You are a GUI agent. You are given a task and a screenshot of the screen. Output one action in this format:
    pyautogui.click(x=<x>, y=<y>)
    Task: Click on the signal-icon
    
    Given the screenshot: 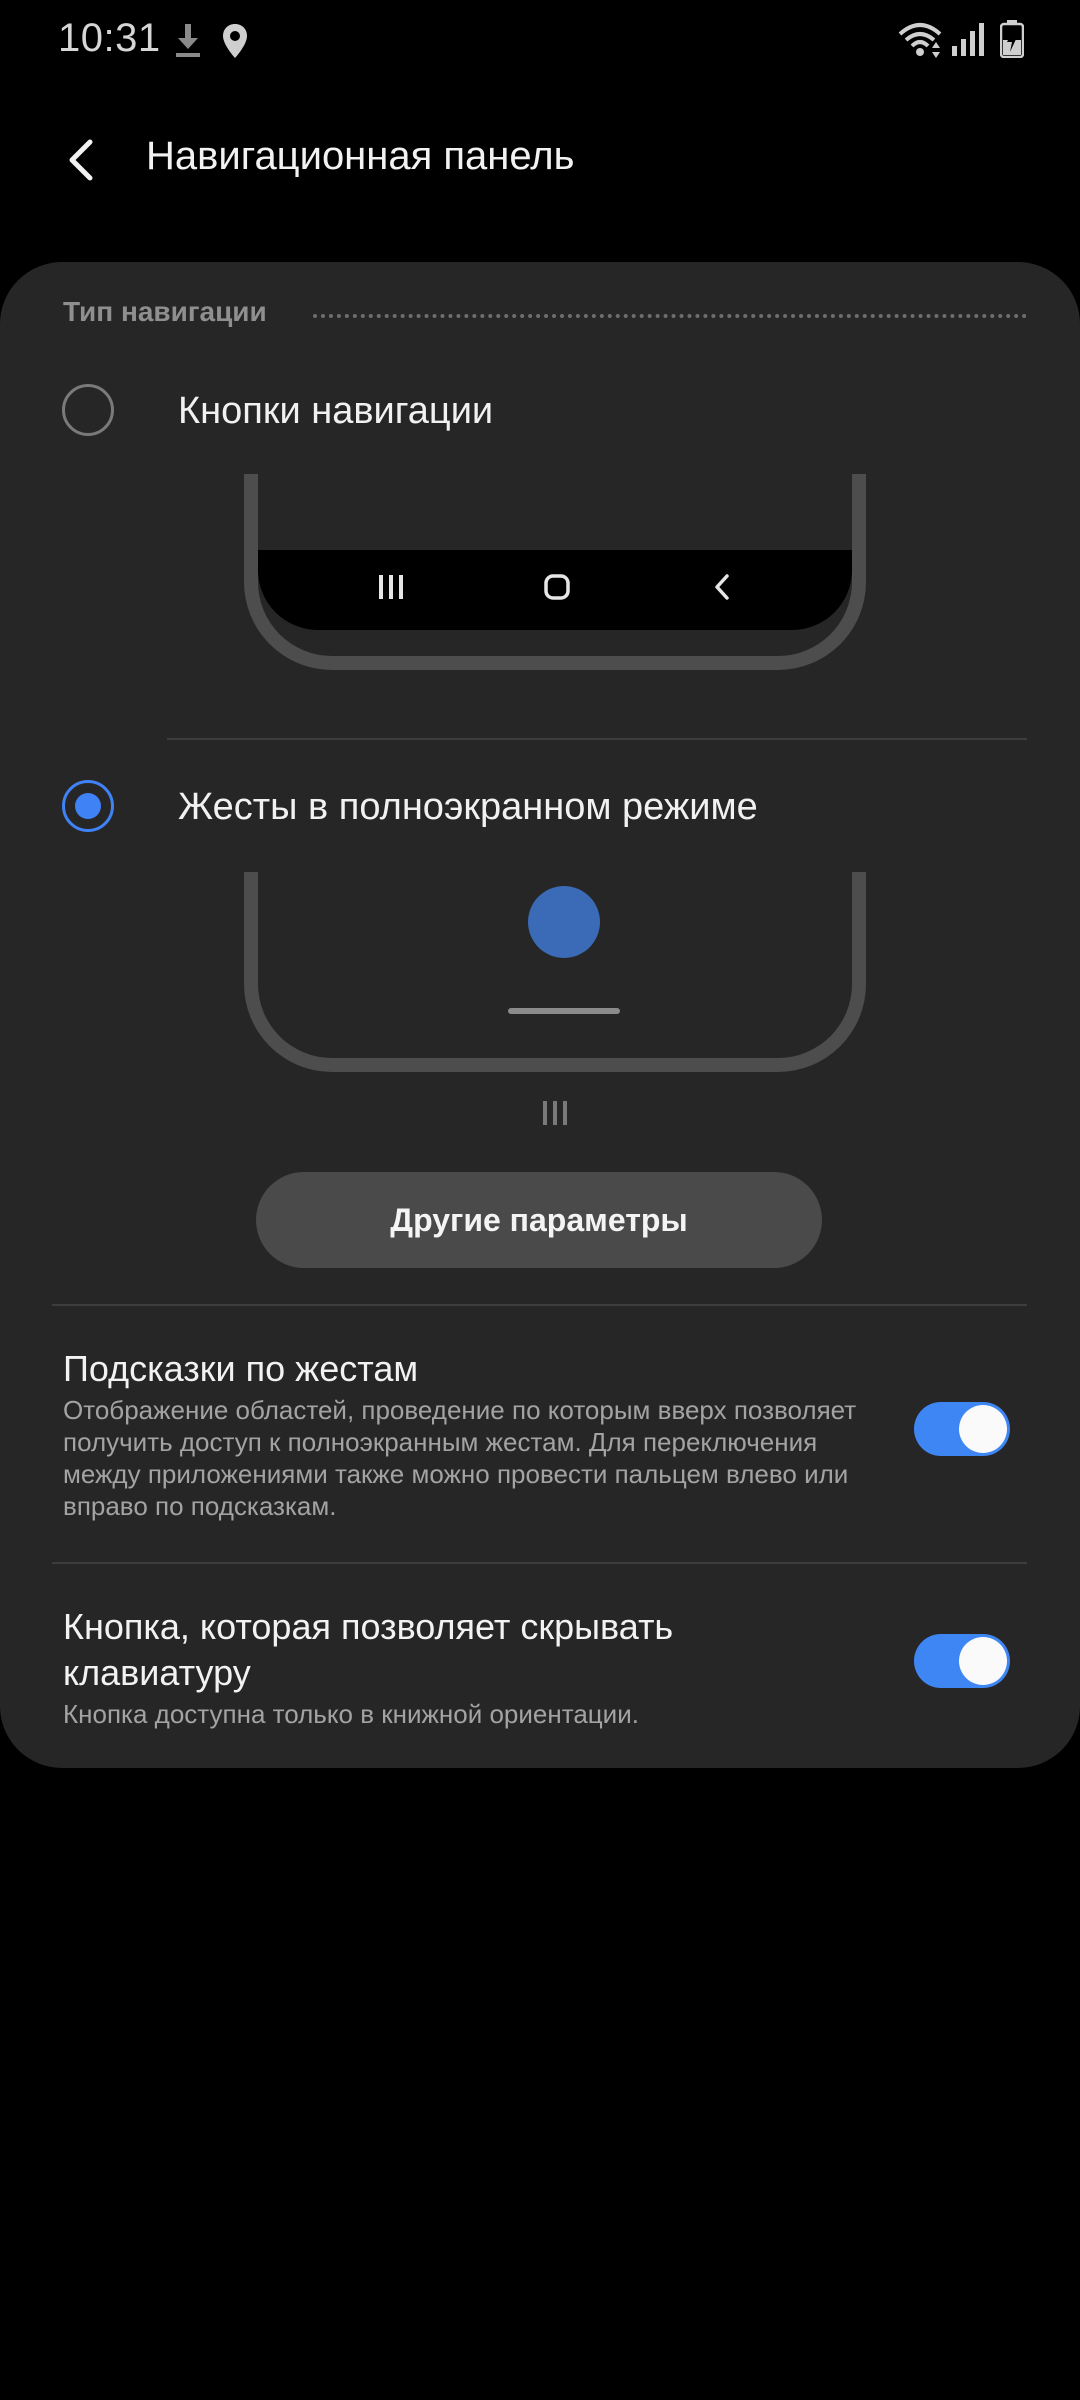 What is the action you would take?
    pyautogui.click(x=967, y=39)
    